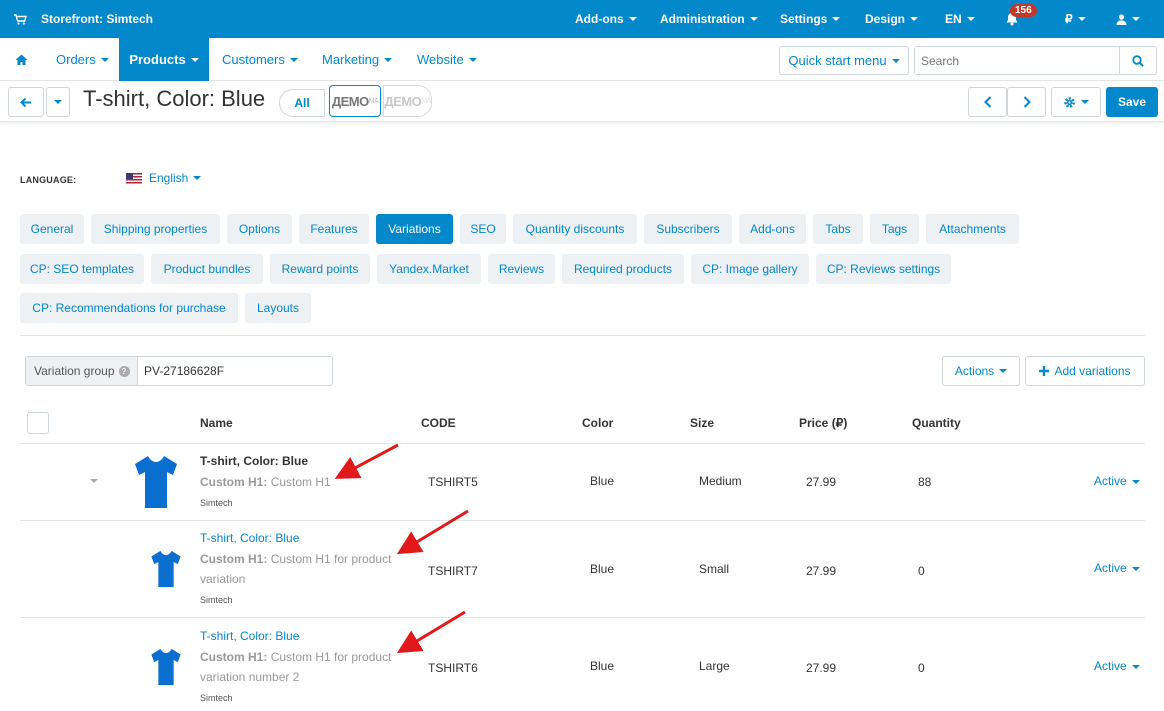 This screenshot has width=1164, height=711. Describe the element at coordinates (750, 269) in the screenshot. I see `tab-cp-image-gallery: CP: Image gallery` at that location.